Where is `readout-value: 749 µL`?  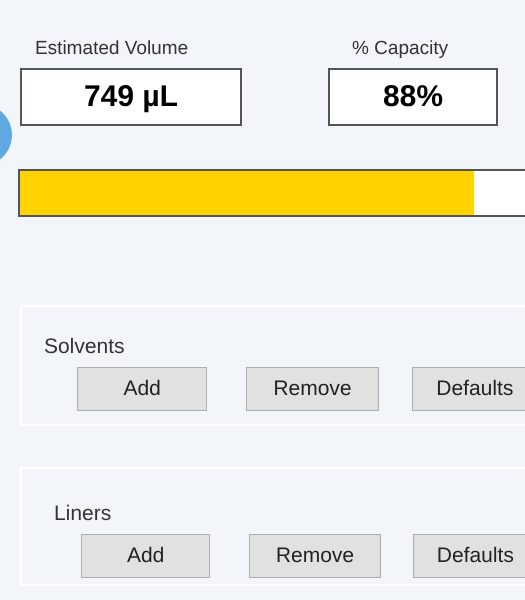
readout-value: 749 µL is located at coordinates (131, 97).